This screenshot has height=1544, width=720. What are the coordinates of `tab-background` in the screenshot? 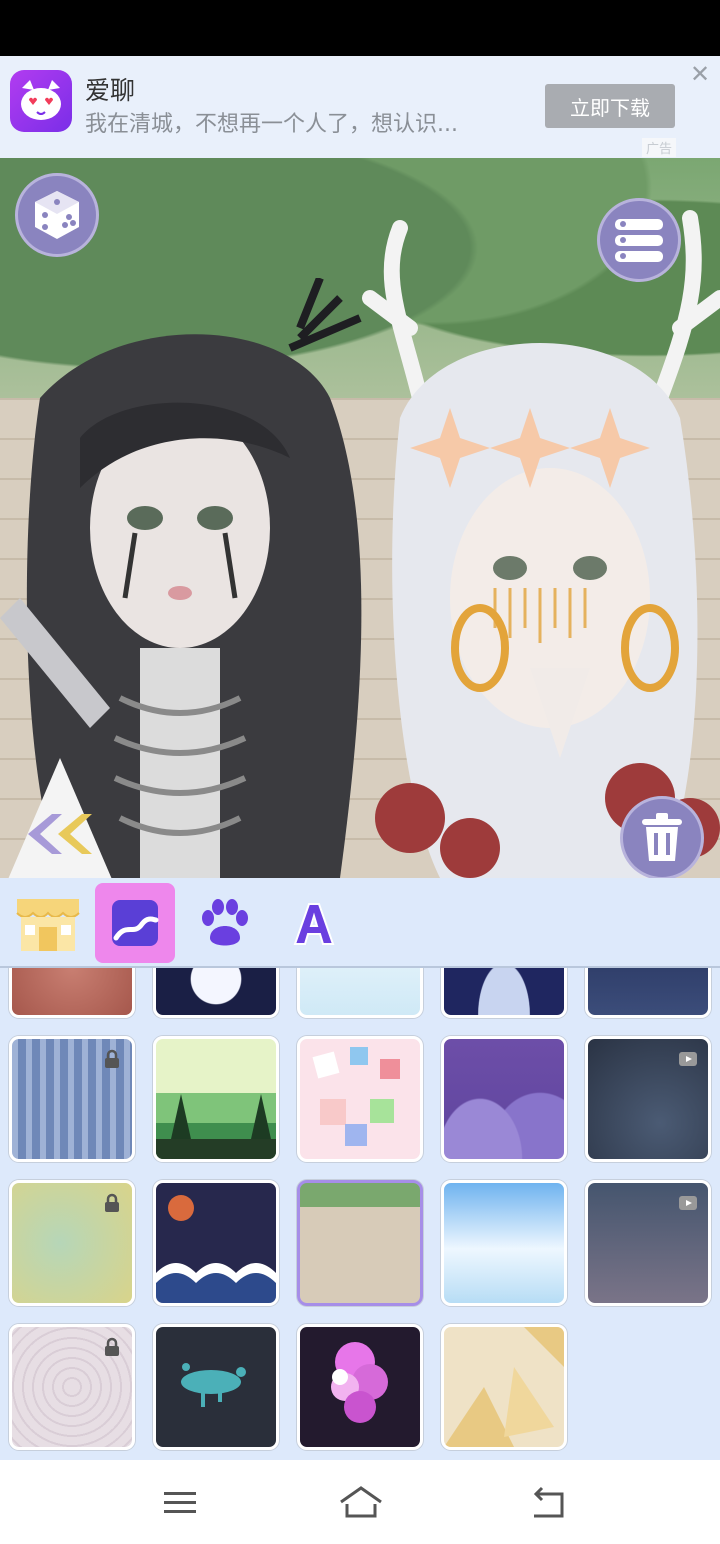 It's located at (135, 923).